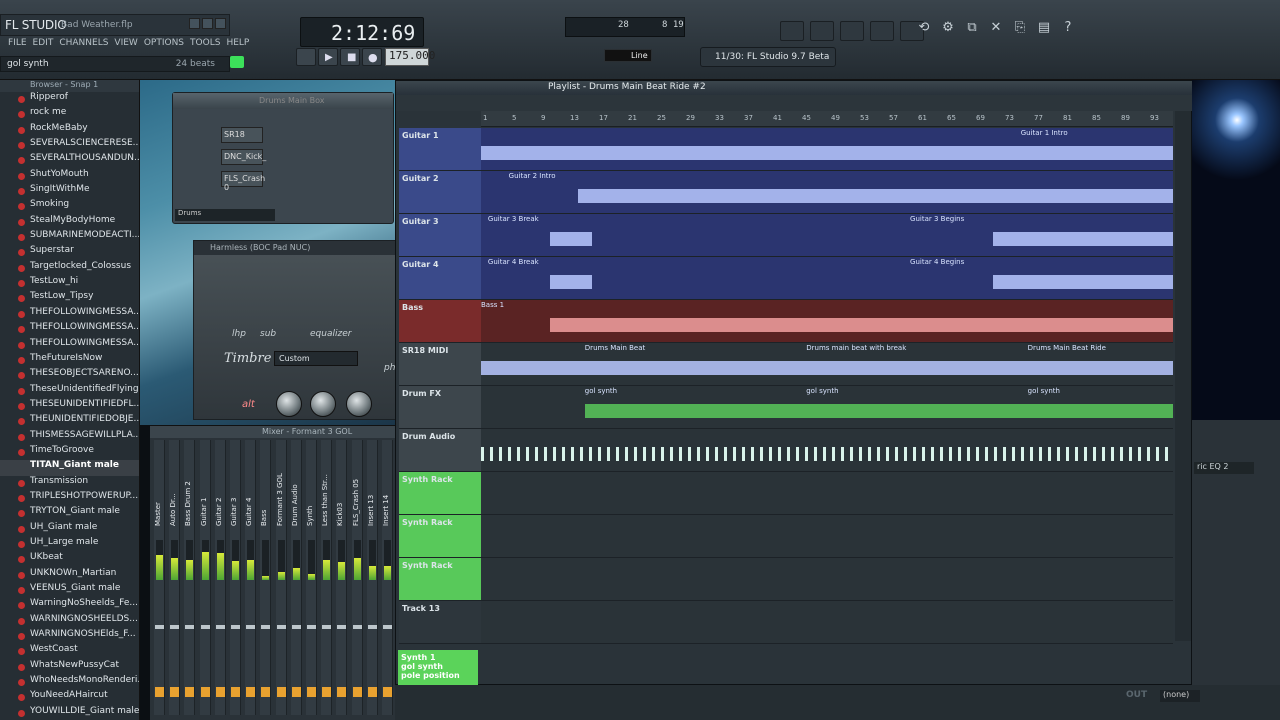  Describe the element at coordinates (792, 31) in the screenshot. I see `playlist-shortcut-button` at that location.